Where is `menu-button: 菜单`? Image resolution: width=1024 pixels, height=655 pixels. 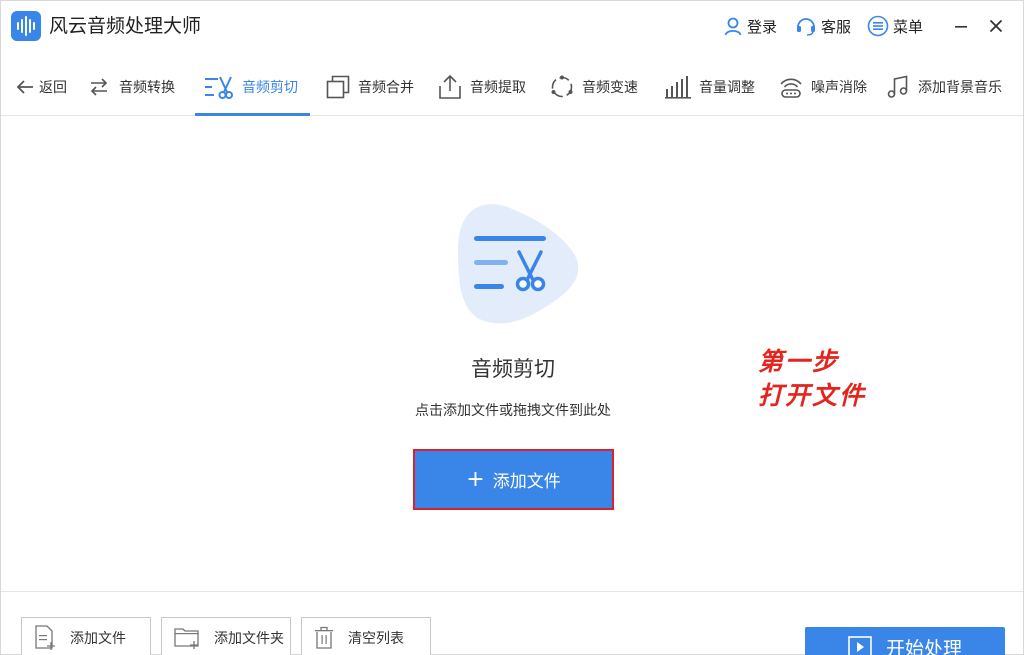 menu-button: 菜单 is located at coordinates (895, 26).